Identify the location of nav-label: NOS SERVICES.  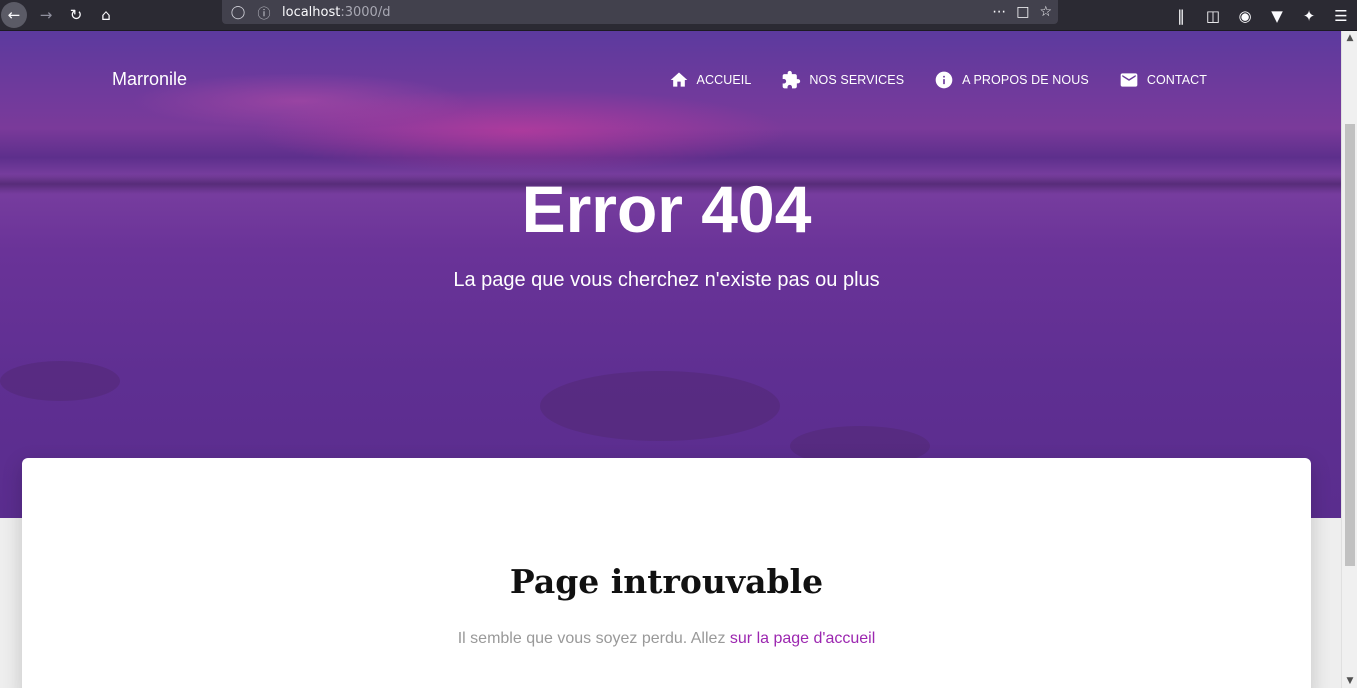
(857, 80).